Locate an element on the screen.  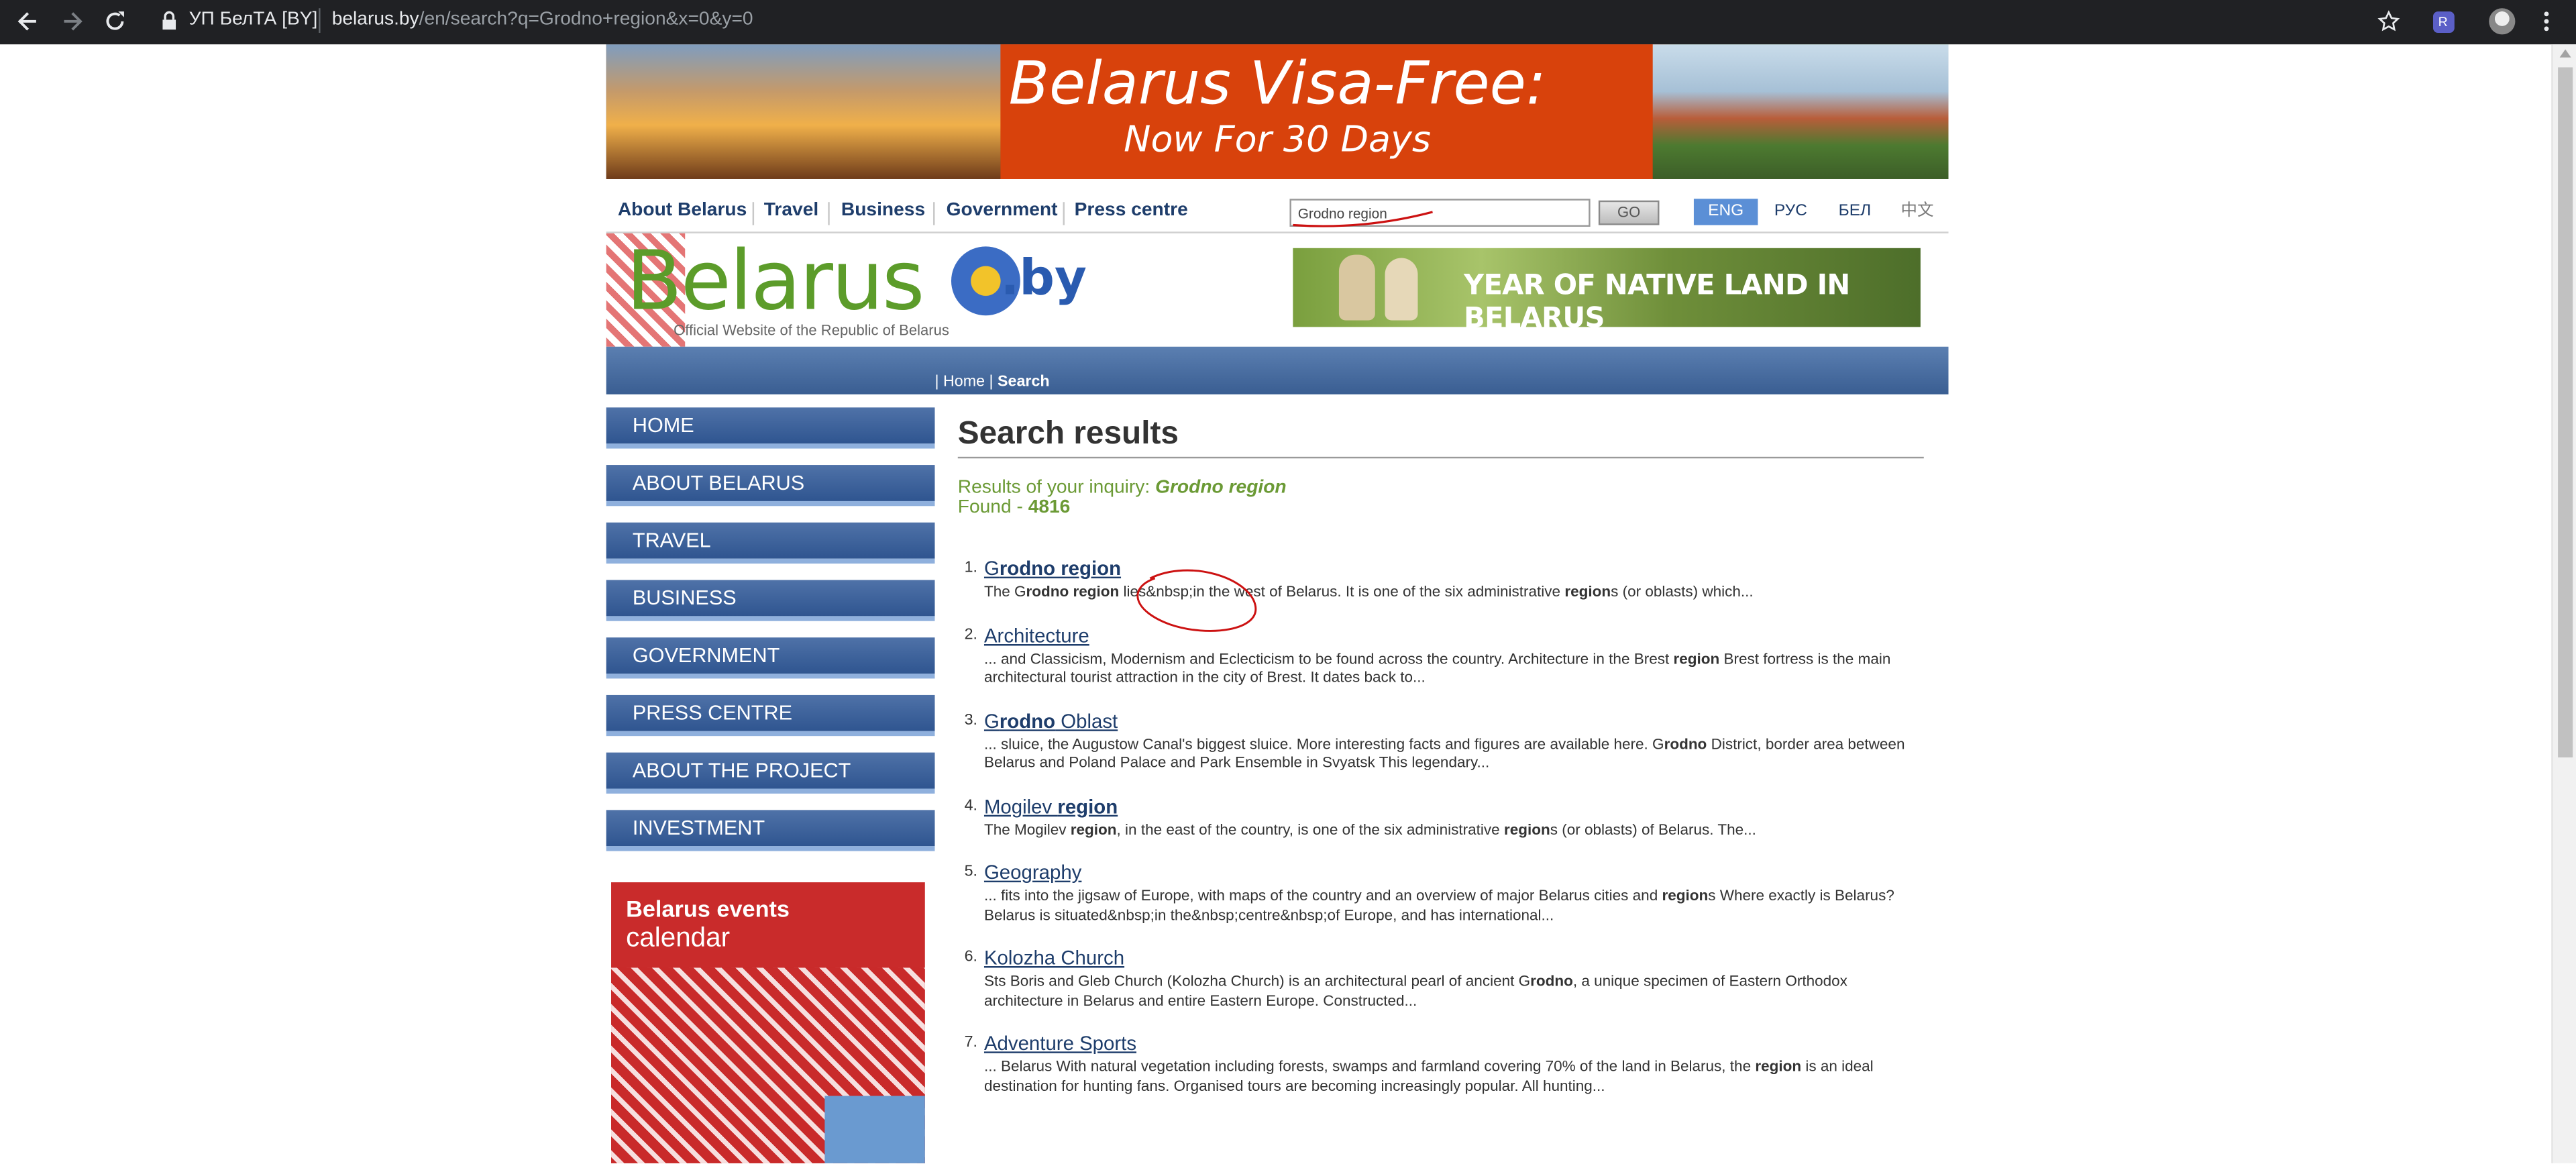
site-identity: УП БелТА [BY] is located at coordinates (253, 20).